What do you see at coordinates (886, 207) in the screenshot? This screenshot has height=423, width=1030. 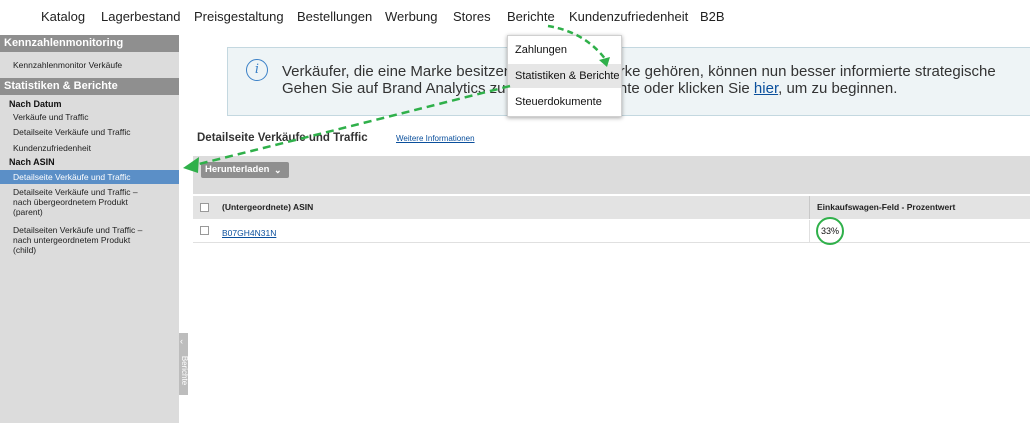 I see `column-header-buybox: Einkaufswagen-Feld - Prozentwert` at bounding box center [886, 207].